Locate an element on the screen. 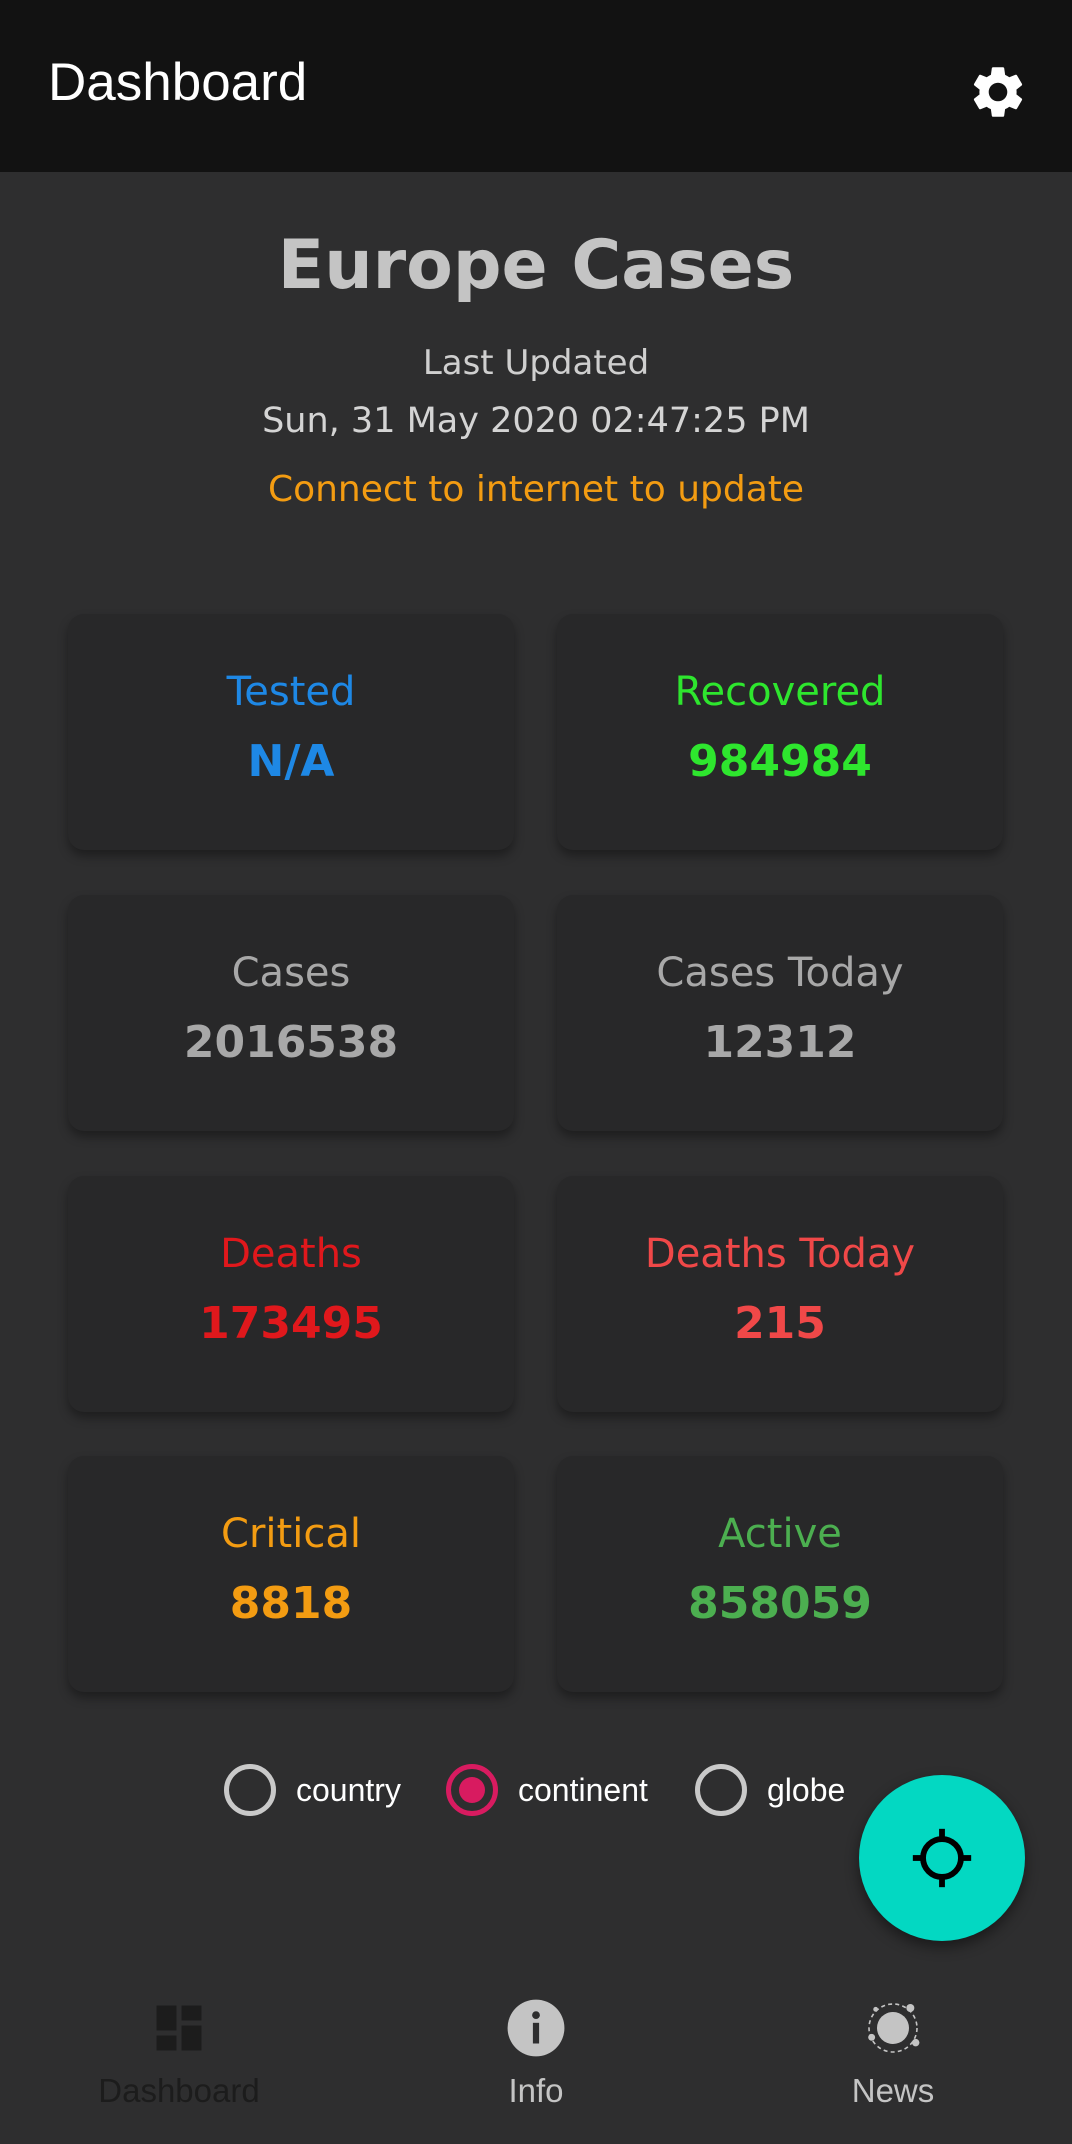 The image size is (1072, 2144). cases-today-label: Cases Today is located at coordinates (780, 973).